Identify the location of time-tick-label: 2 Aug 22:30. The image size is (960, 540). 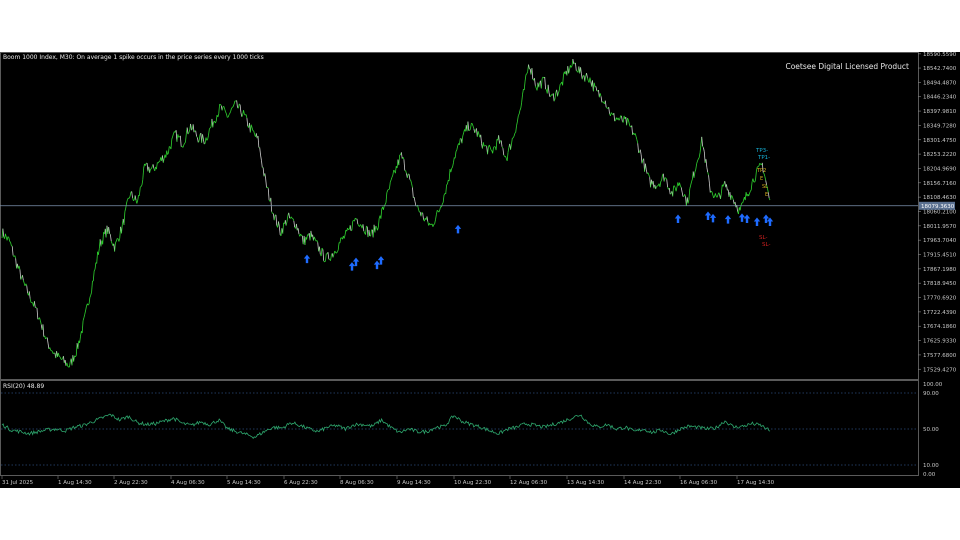
(131, 483).